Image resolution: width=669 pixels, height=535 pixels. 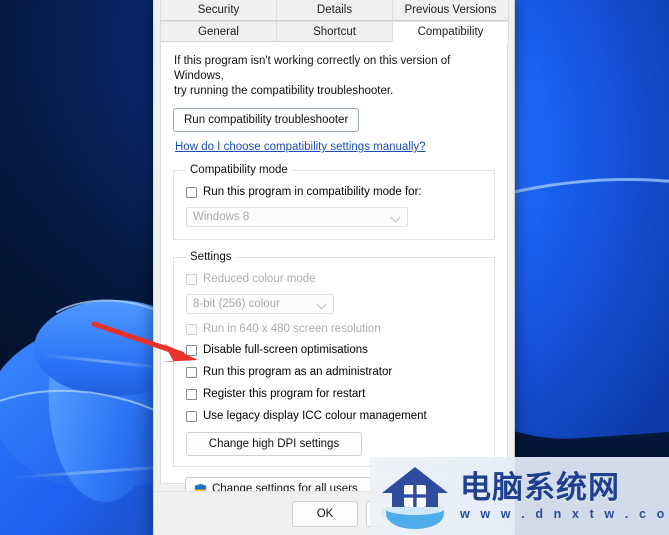 I want to click on tab-details: Details, so click(x=334, y=10).